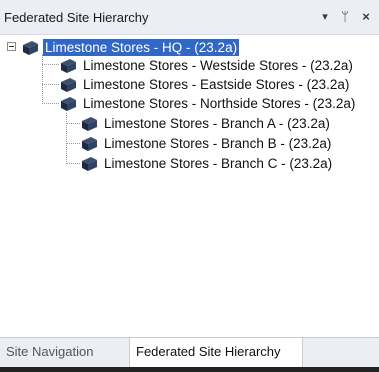 Image resolution: width=379 pixels, height=372 pixels. What do you see at coordinates (345, 17) in the screenshot?
I see `pin-icon: ᛘ` at bounding box center [345, 17].